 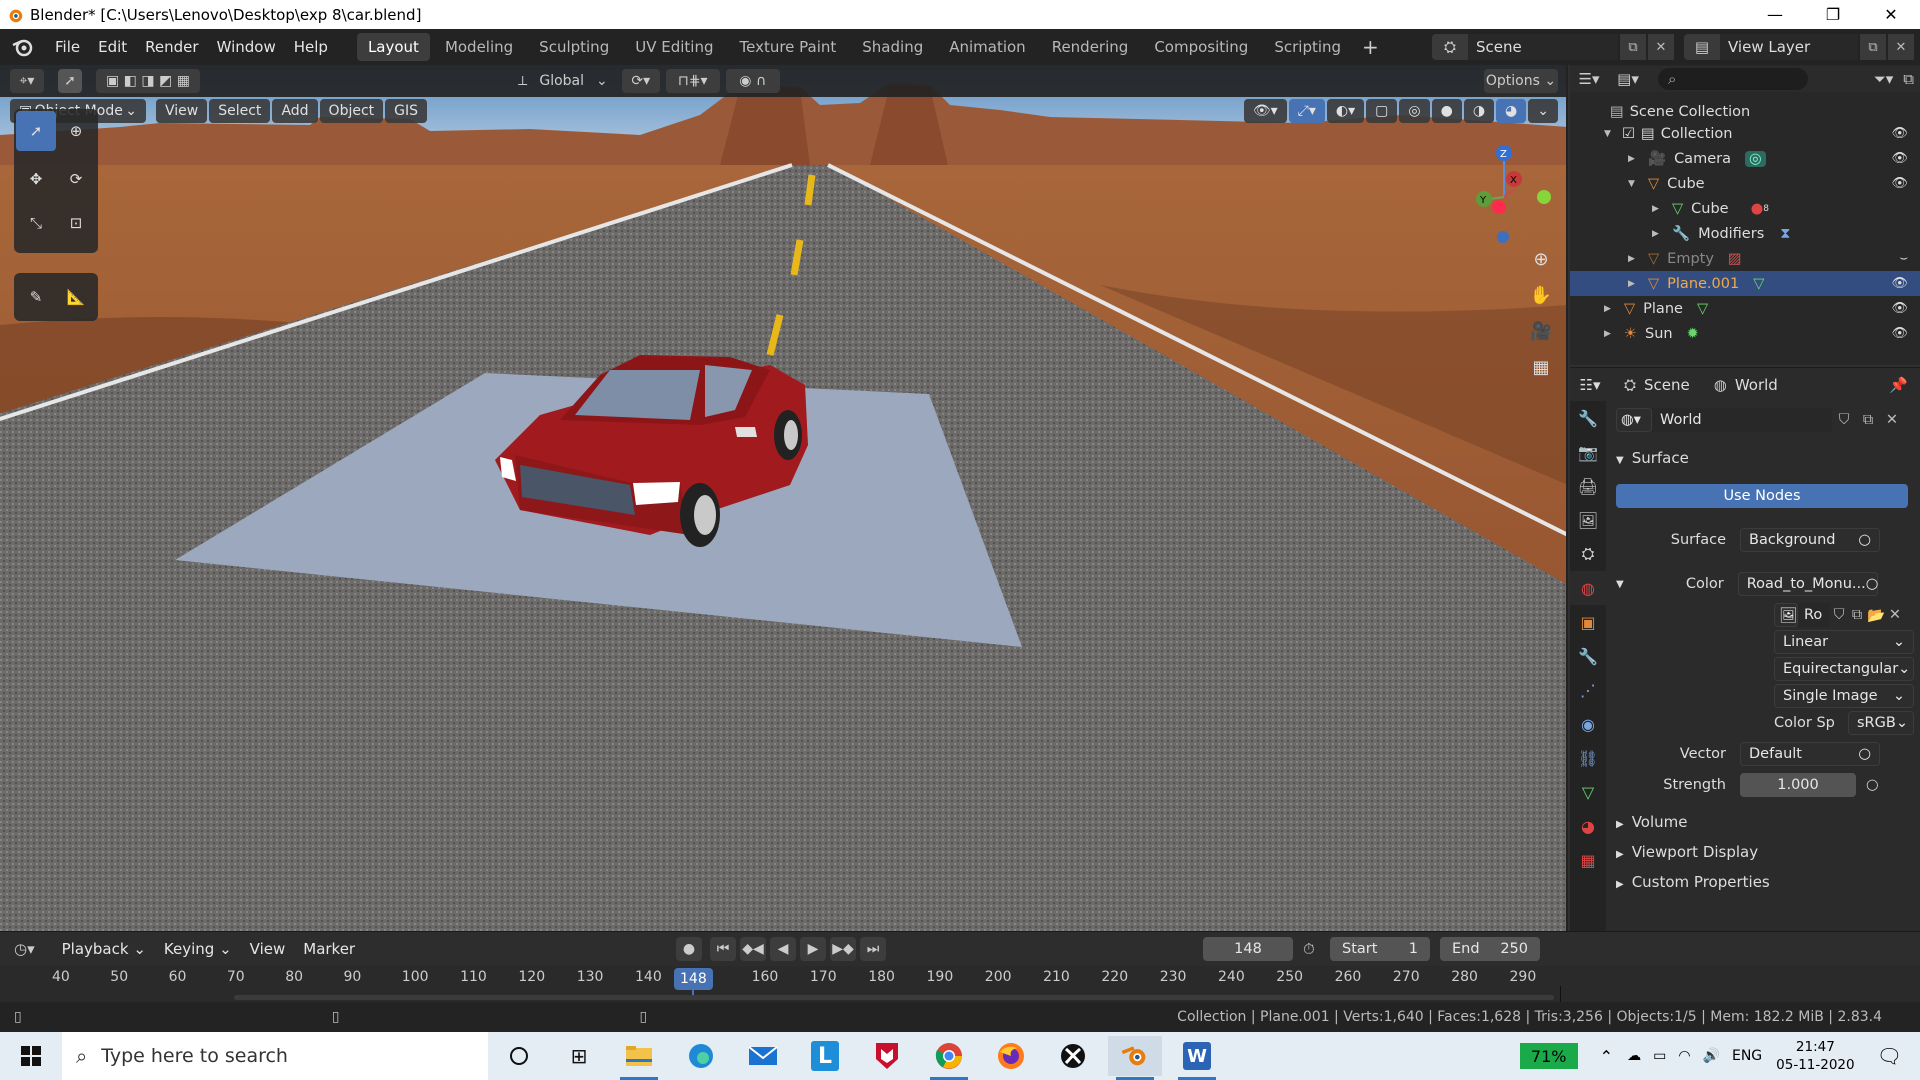 I want to click on xray-icon: ▢, so click(x=1382, y=111).